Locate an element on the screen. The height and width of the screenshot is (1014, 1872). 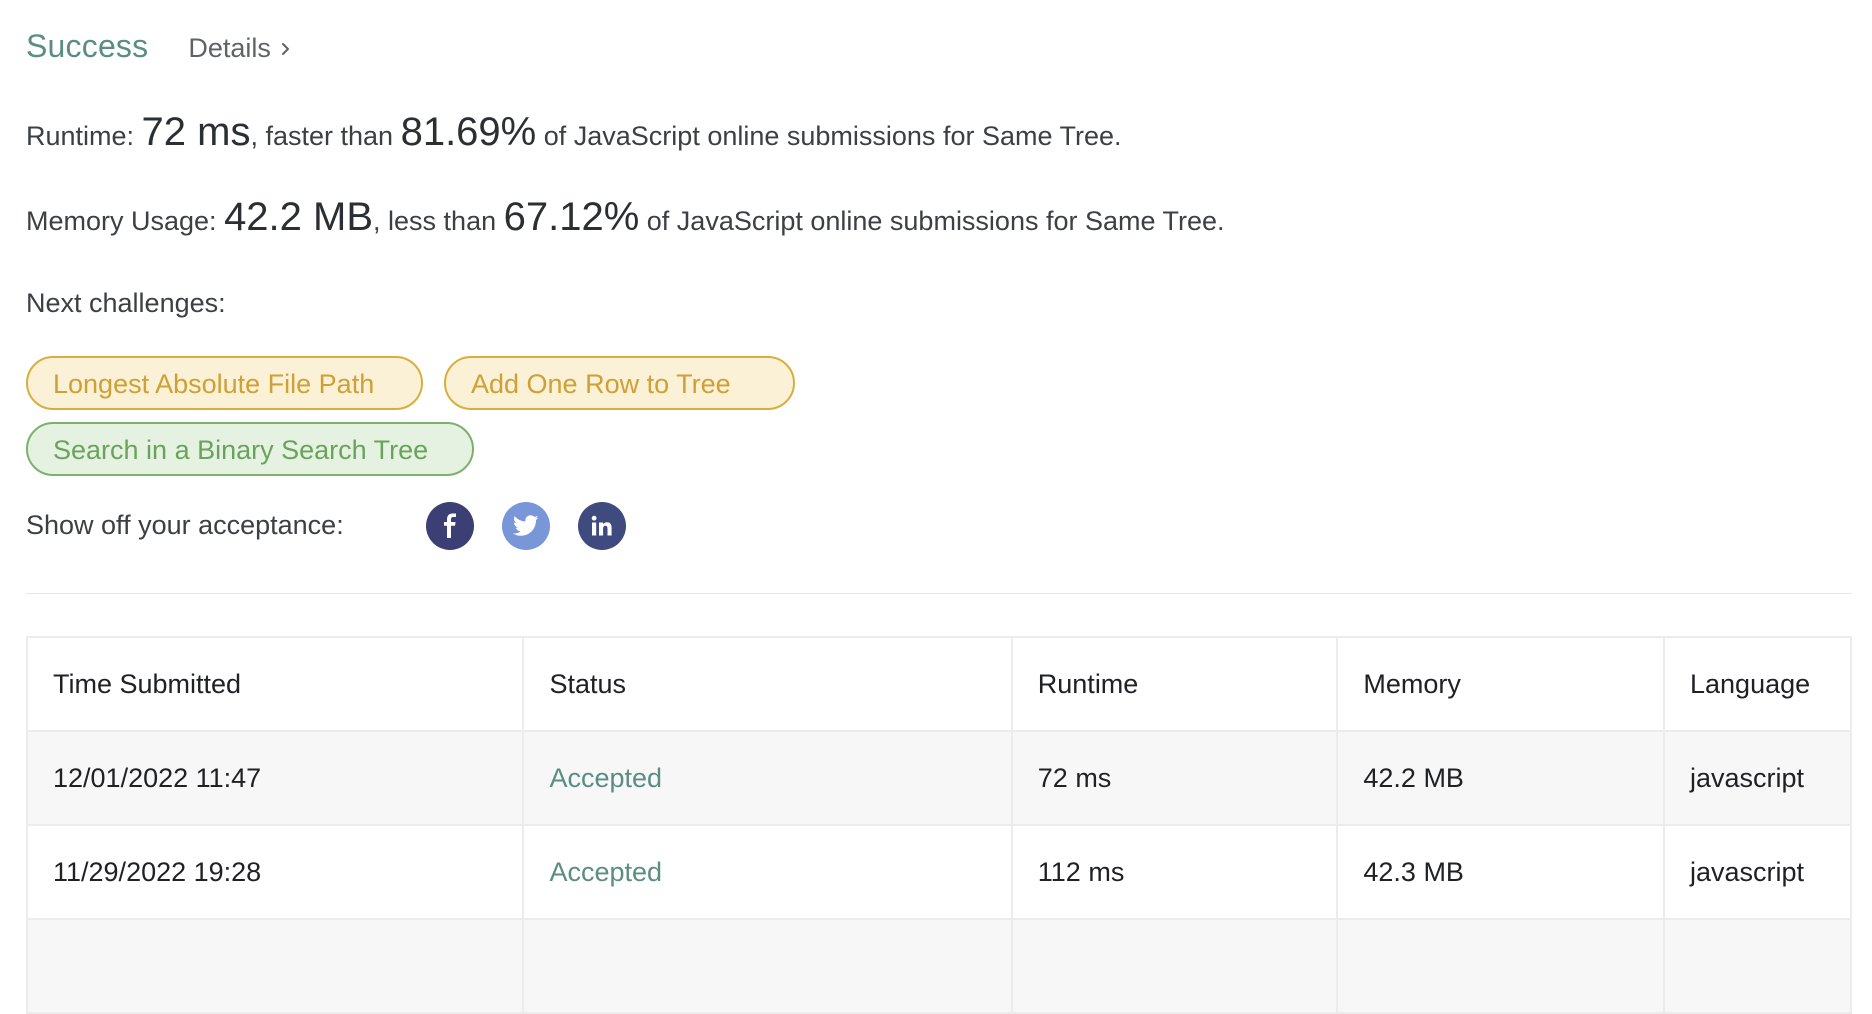
memory-percent: 67.12% is located at coordinates (571, 217).